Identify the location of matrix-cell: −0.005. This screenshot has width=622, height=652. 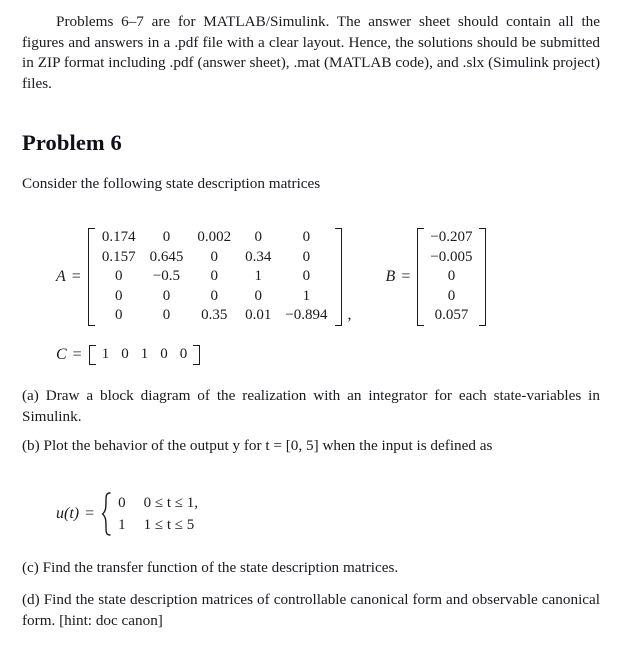
(451, 256).